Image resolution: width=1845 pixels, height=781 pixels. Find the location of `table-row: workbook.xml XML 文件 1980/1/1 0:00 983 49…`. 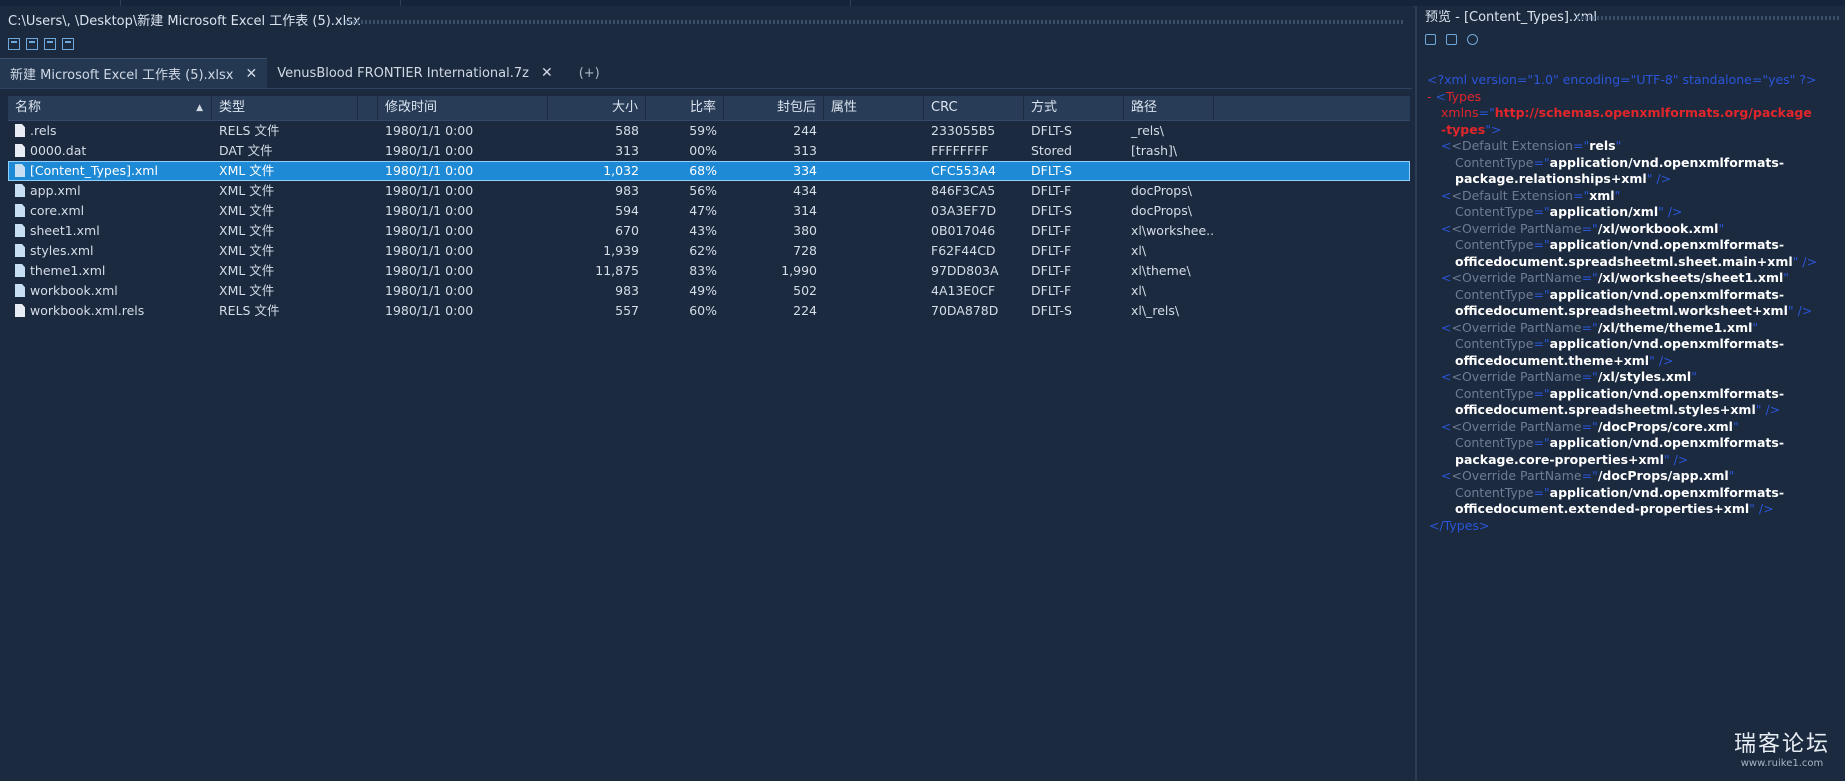

table-row: workbook.xml XML 文件 1980/1/1 0:00 983 49… is located at coordinates (709, 291).